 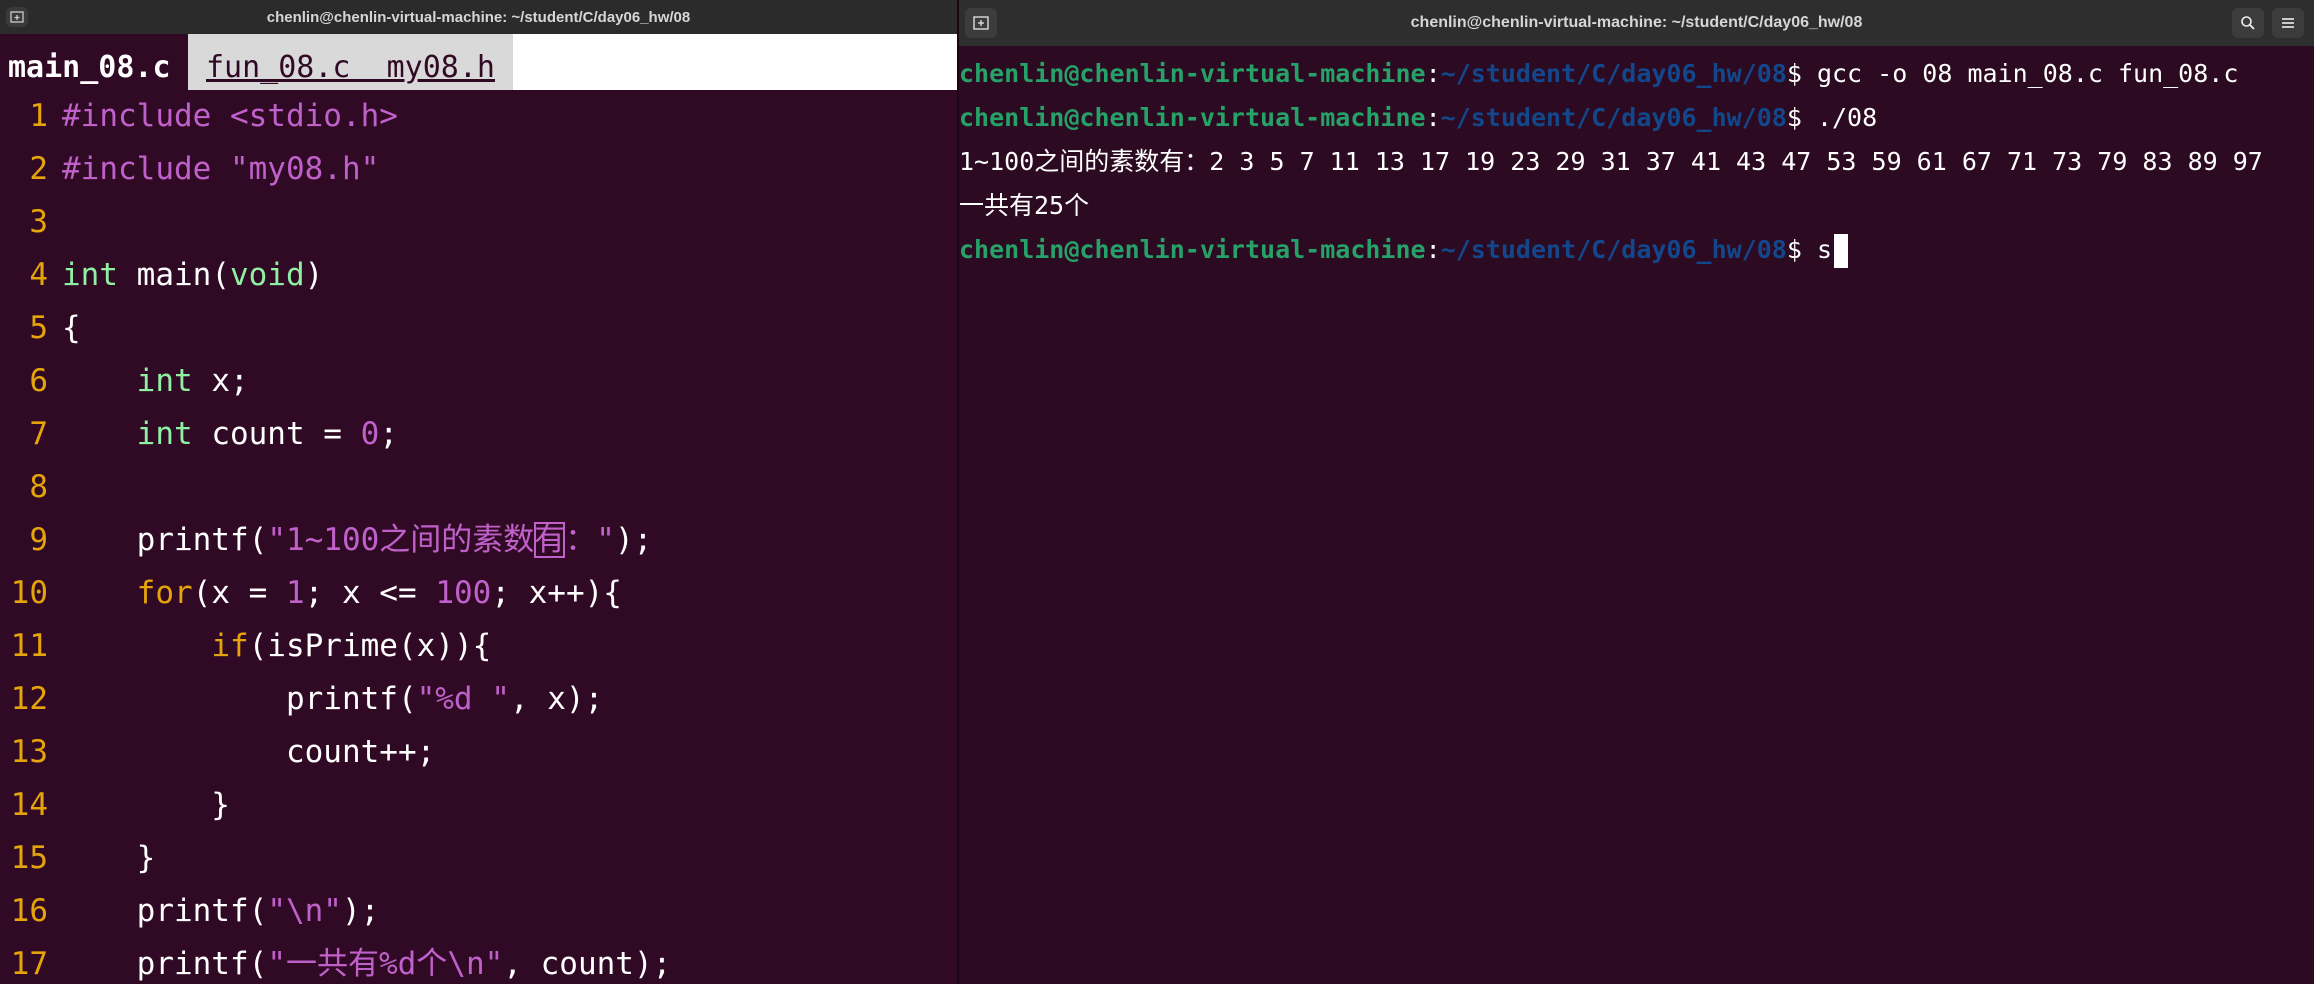 What do you see at coordinates (401, 540) in the screenshot?
I see `code-token: "1~100之间的素数` at bounding box center [401, 540].